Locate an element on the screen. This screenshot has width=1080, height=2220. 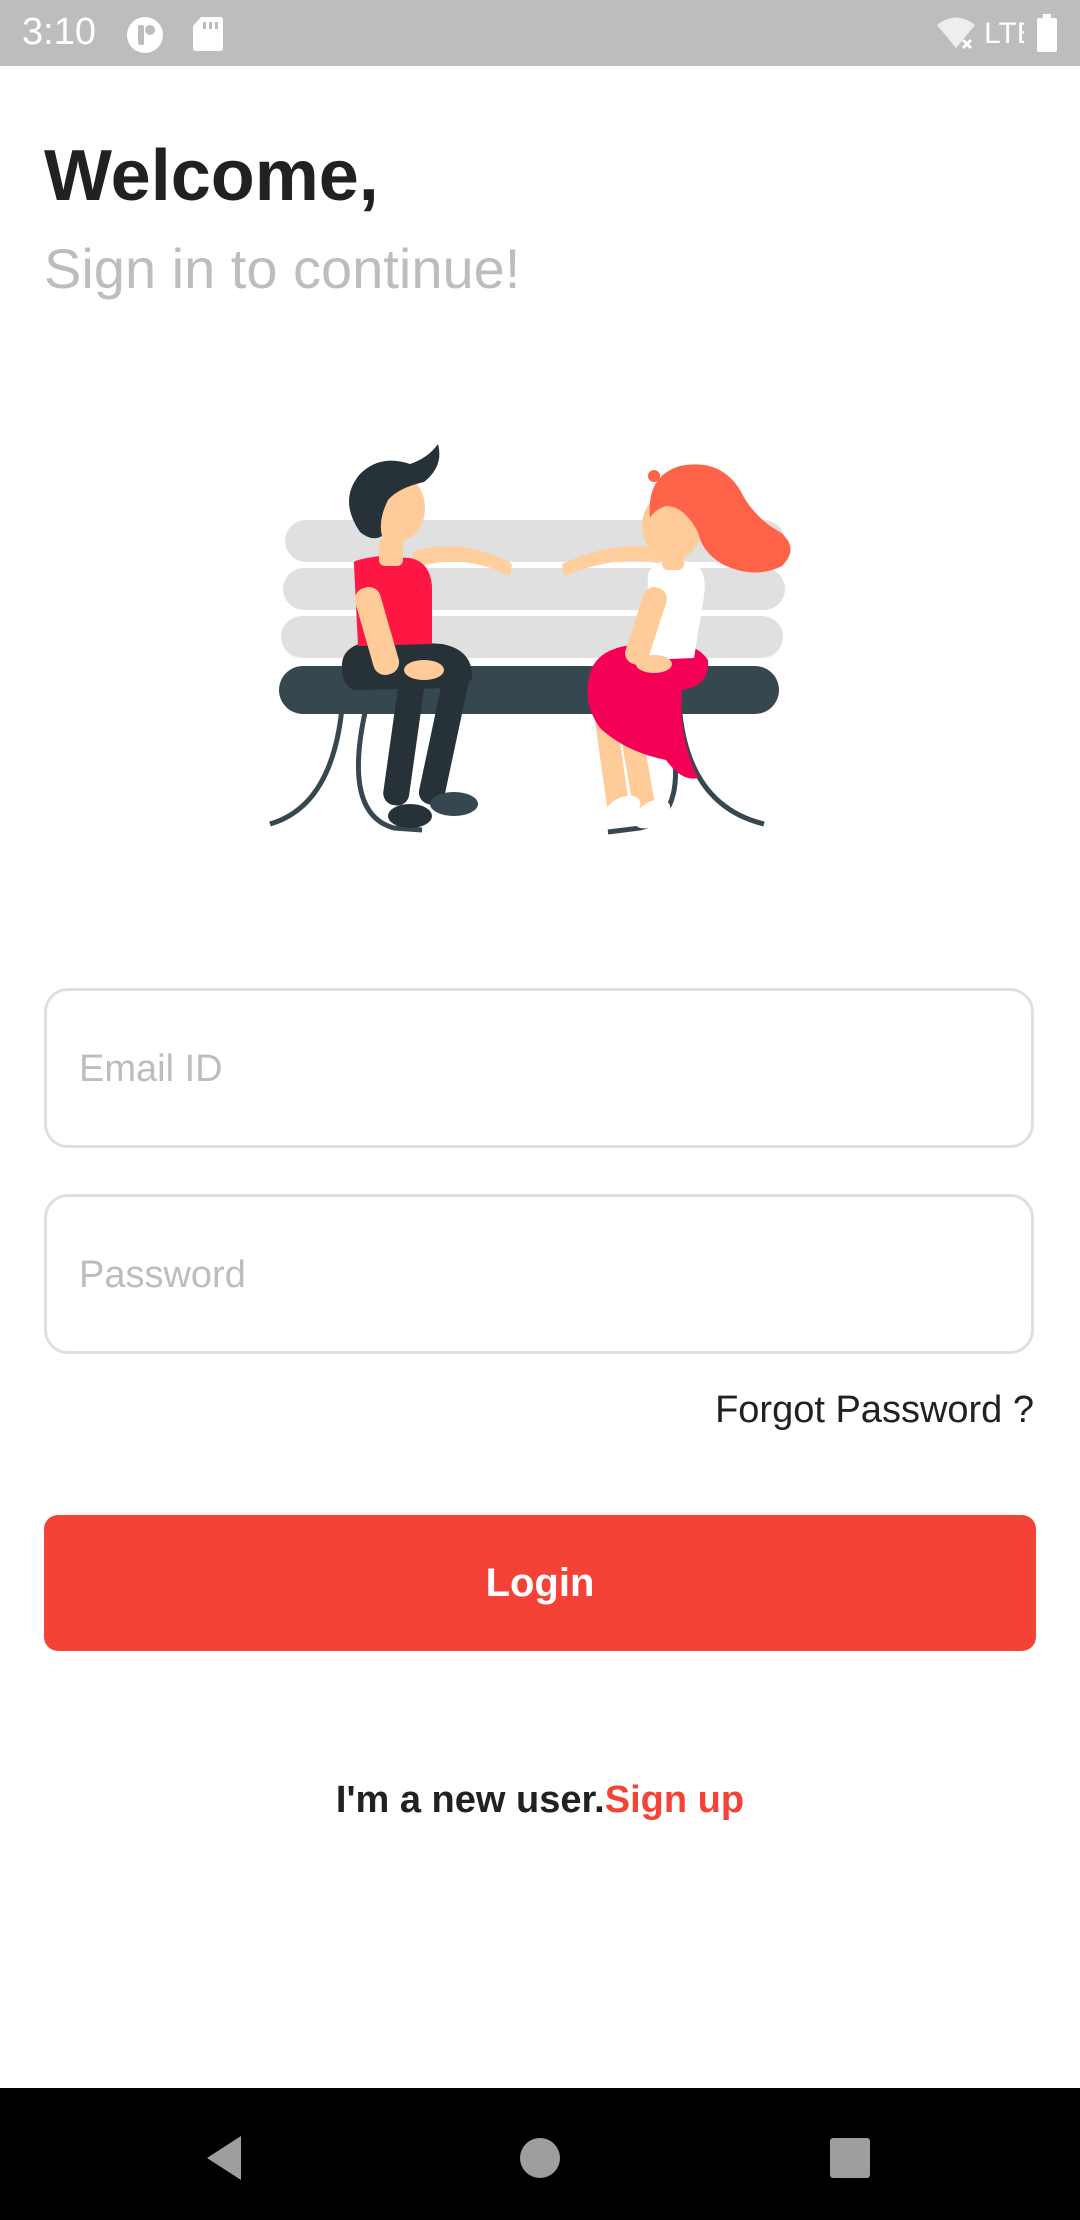
wifi-off-icon is located at coordinates (956, 36).